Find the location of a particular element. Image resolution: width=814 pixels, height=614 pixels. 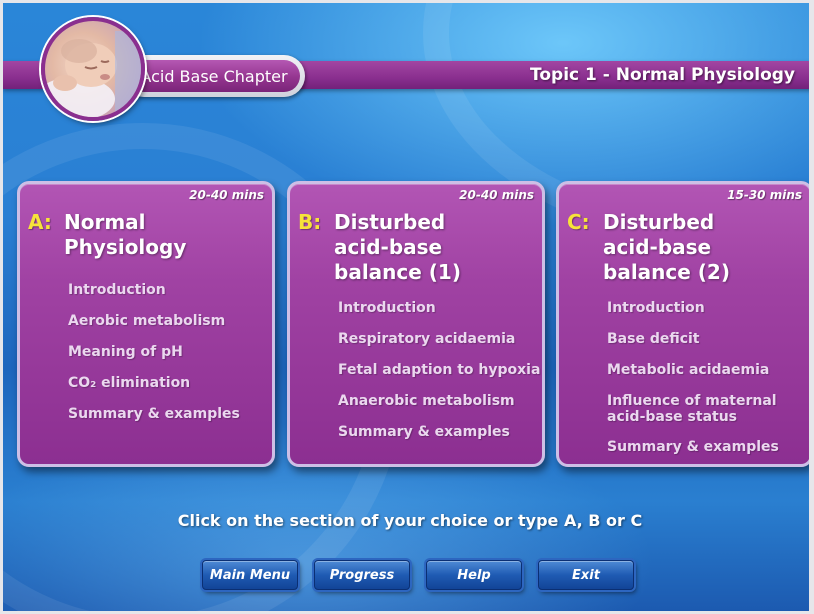

topic-item: Anaerobic metabolism is located at coordinates (437, 408).